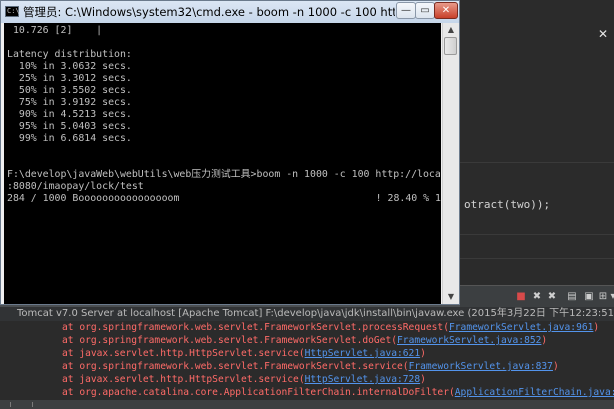  I want to click on open-console-icon: ▾, so click(610, 297).